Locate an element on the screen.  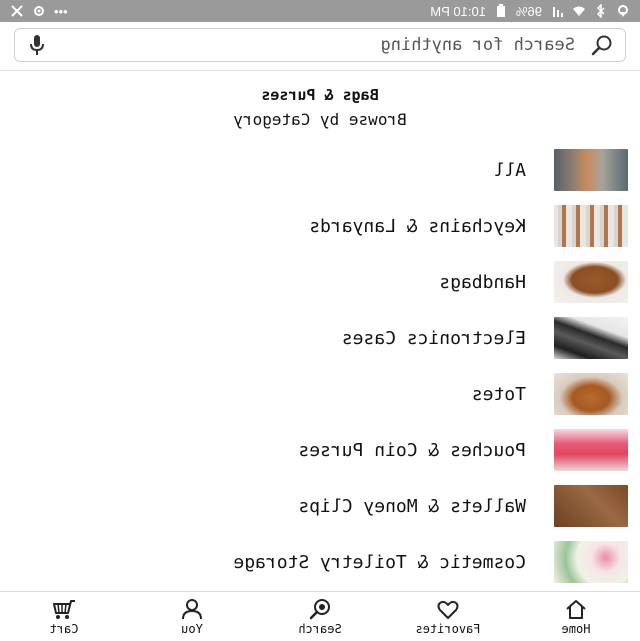
search-area is located at coordinates (320, 46).